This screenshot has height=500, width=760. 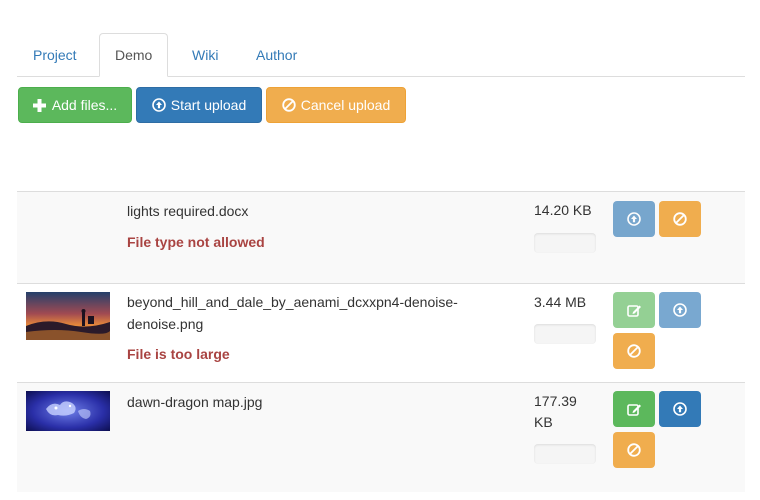 I want to click on tab-project: Project, so click(x=55, y=55).